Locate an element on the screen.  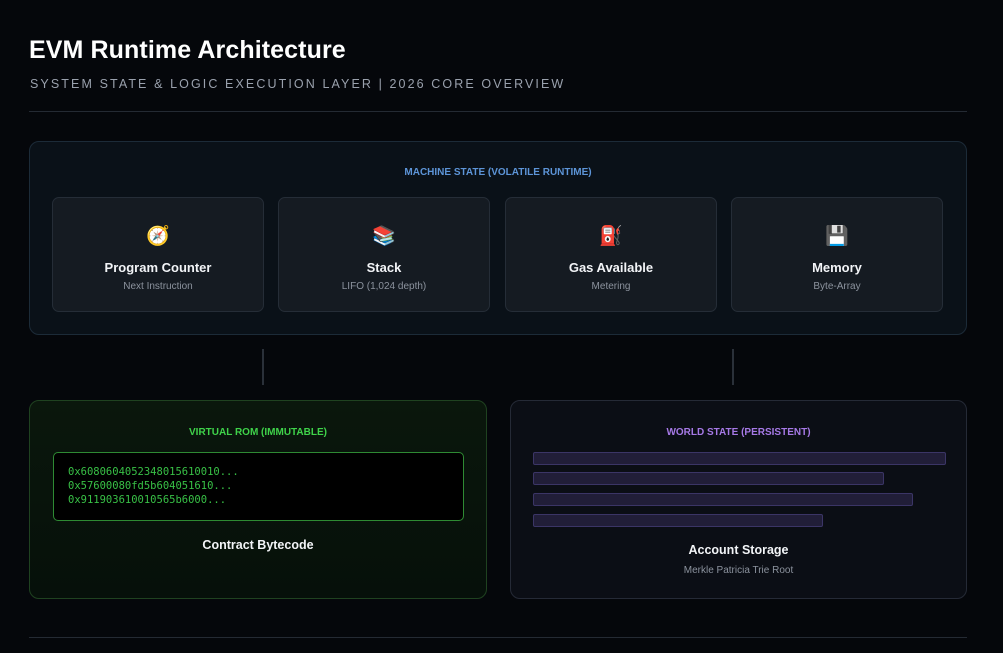
gas-available-desc: Metering is located at coordinates (611, 286).